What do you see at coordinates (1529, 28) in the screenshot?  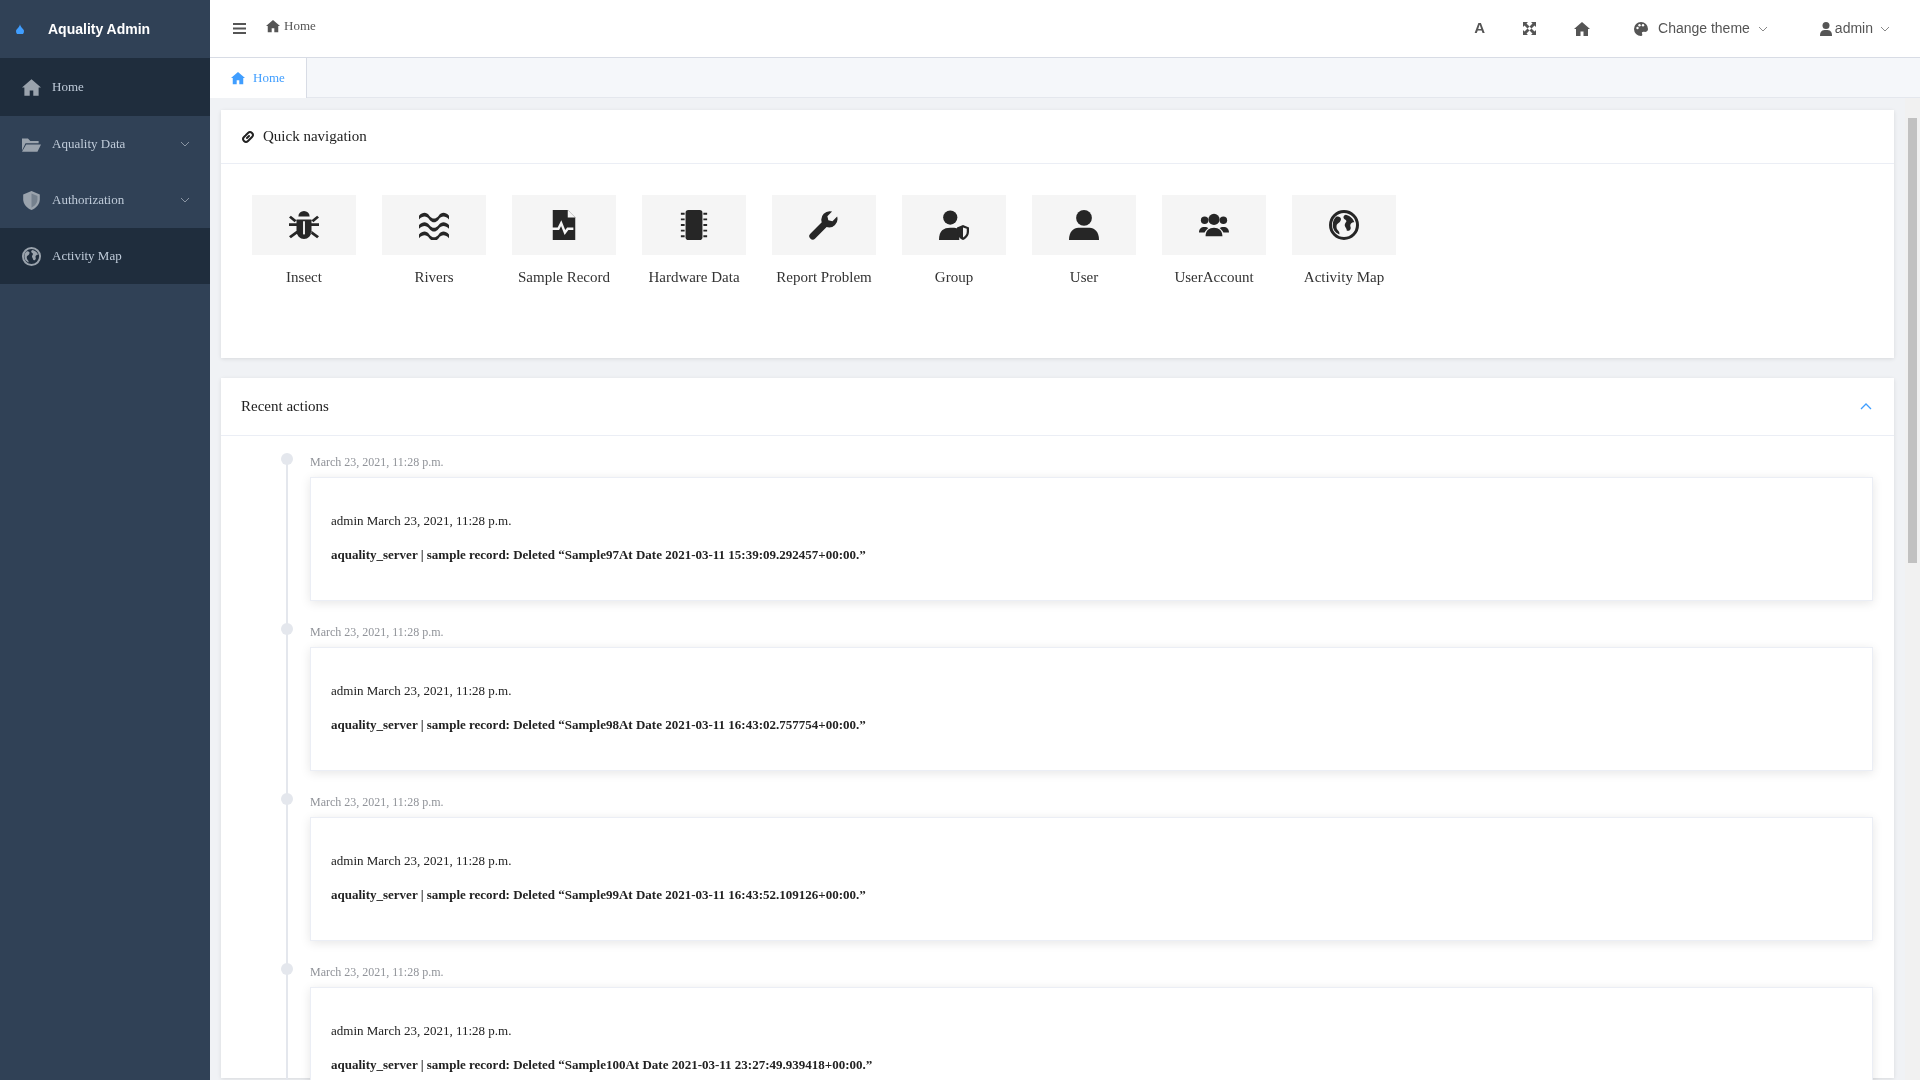 I see `fullscreen-icon` at bounding box center [1529, 28].